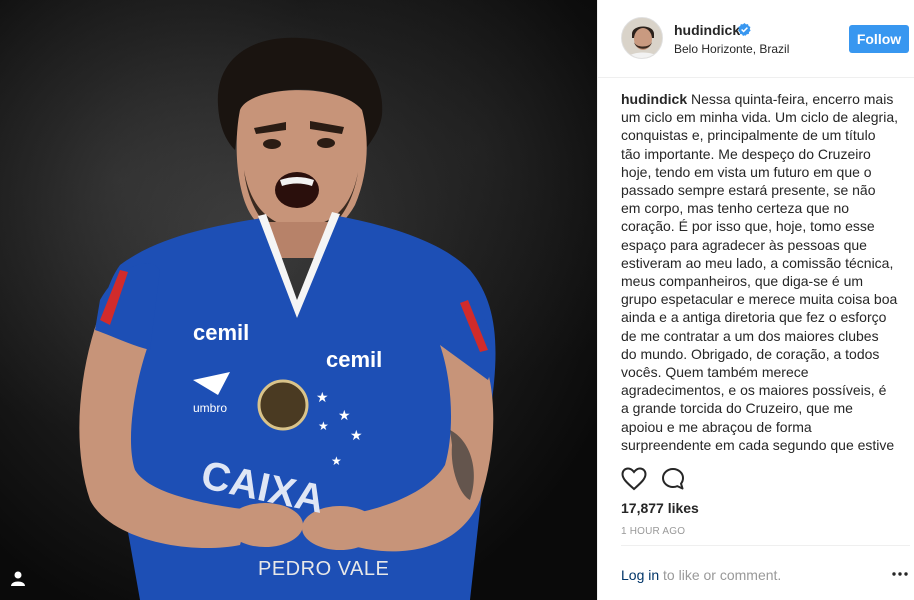  What do you see at coordinates (640, 575) in the screenshot?
I see `login-link: Log in` at bounding box center [640, 575].